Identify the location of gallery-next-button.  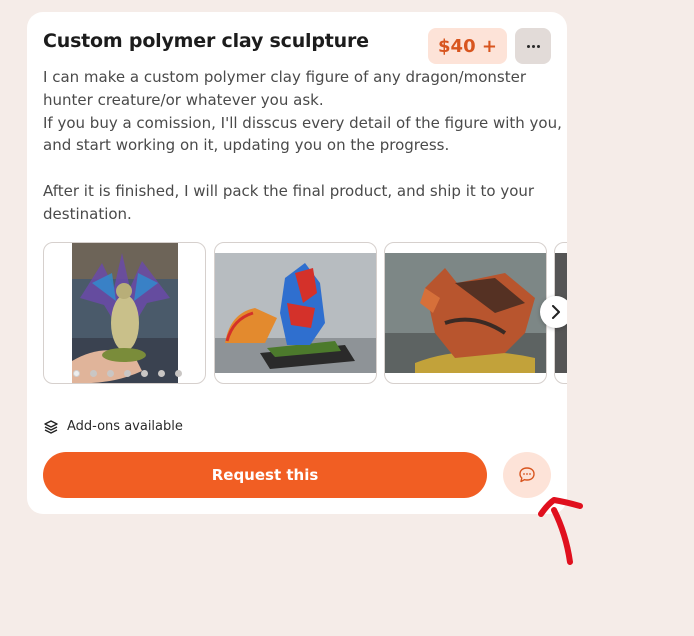
(553, 312).